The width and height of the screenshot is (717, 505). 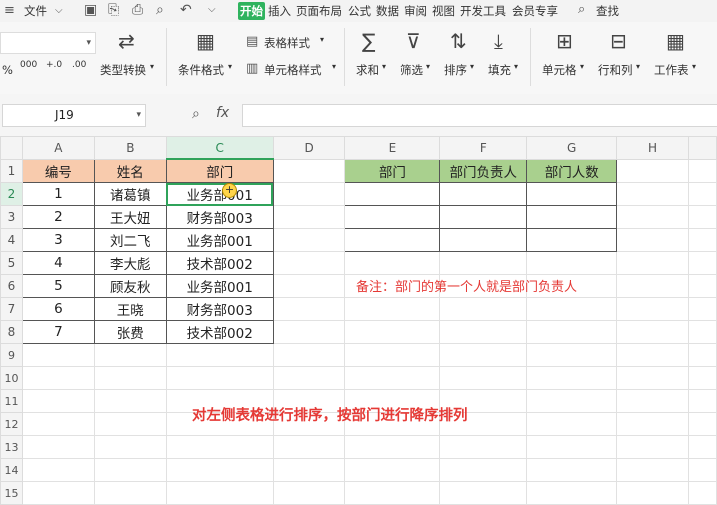 I want to click on chevron-down-icon: ⌵, so click(x=59, y=11).